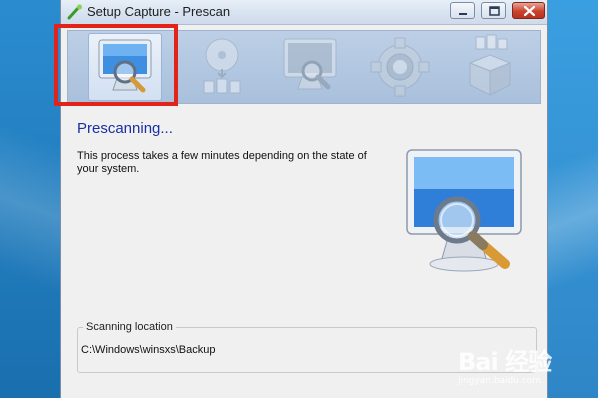 This screenshot has width=598, height=398. Describe the element at coordinates (74, 12) in the screenshot. I see `app-icon` at that location.